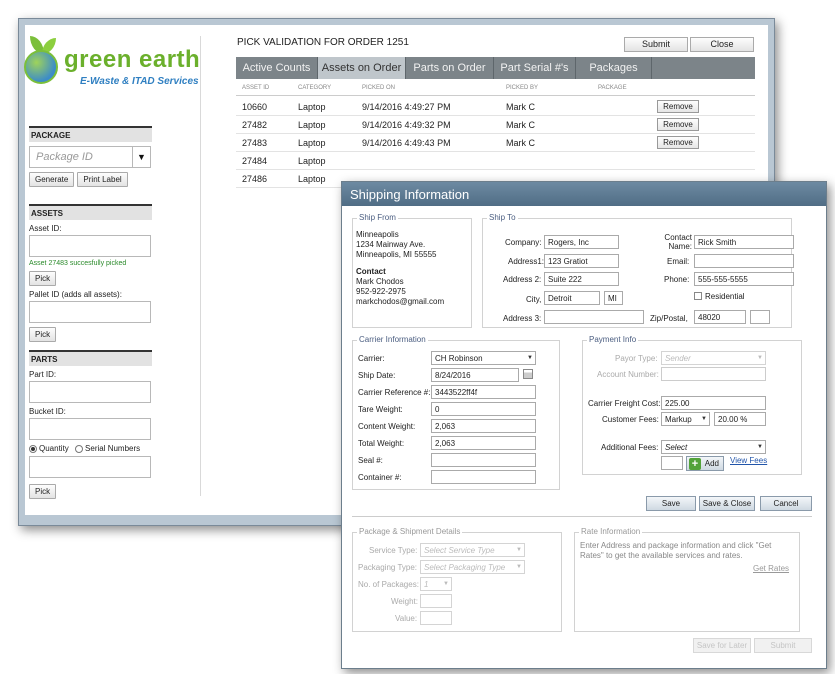 This screenshot has width=835, height=674. What do you see at coordinates (526, 261) in the screenshot?
I see `address1-label: Address1:` at bounding box center [526, 261].